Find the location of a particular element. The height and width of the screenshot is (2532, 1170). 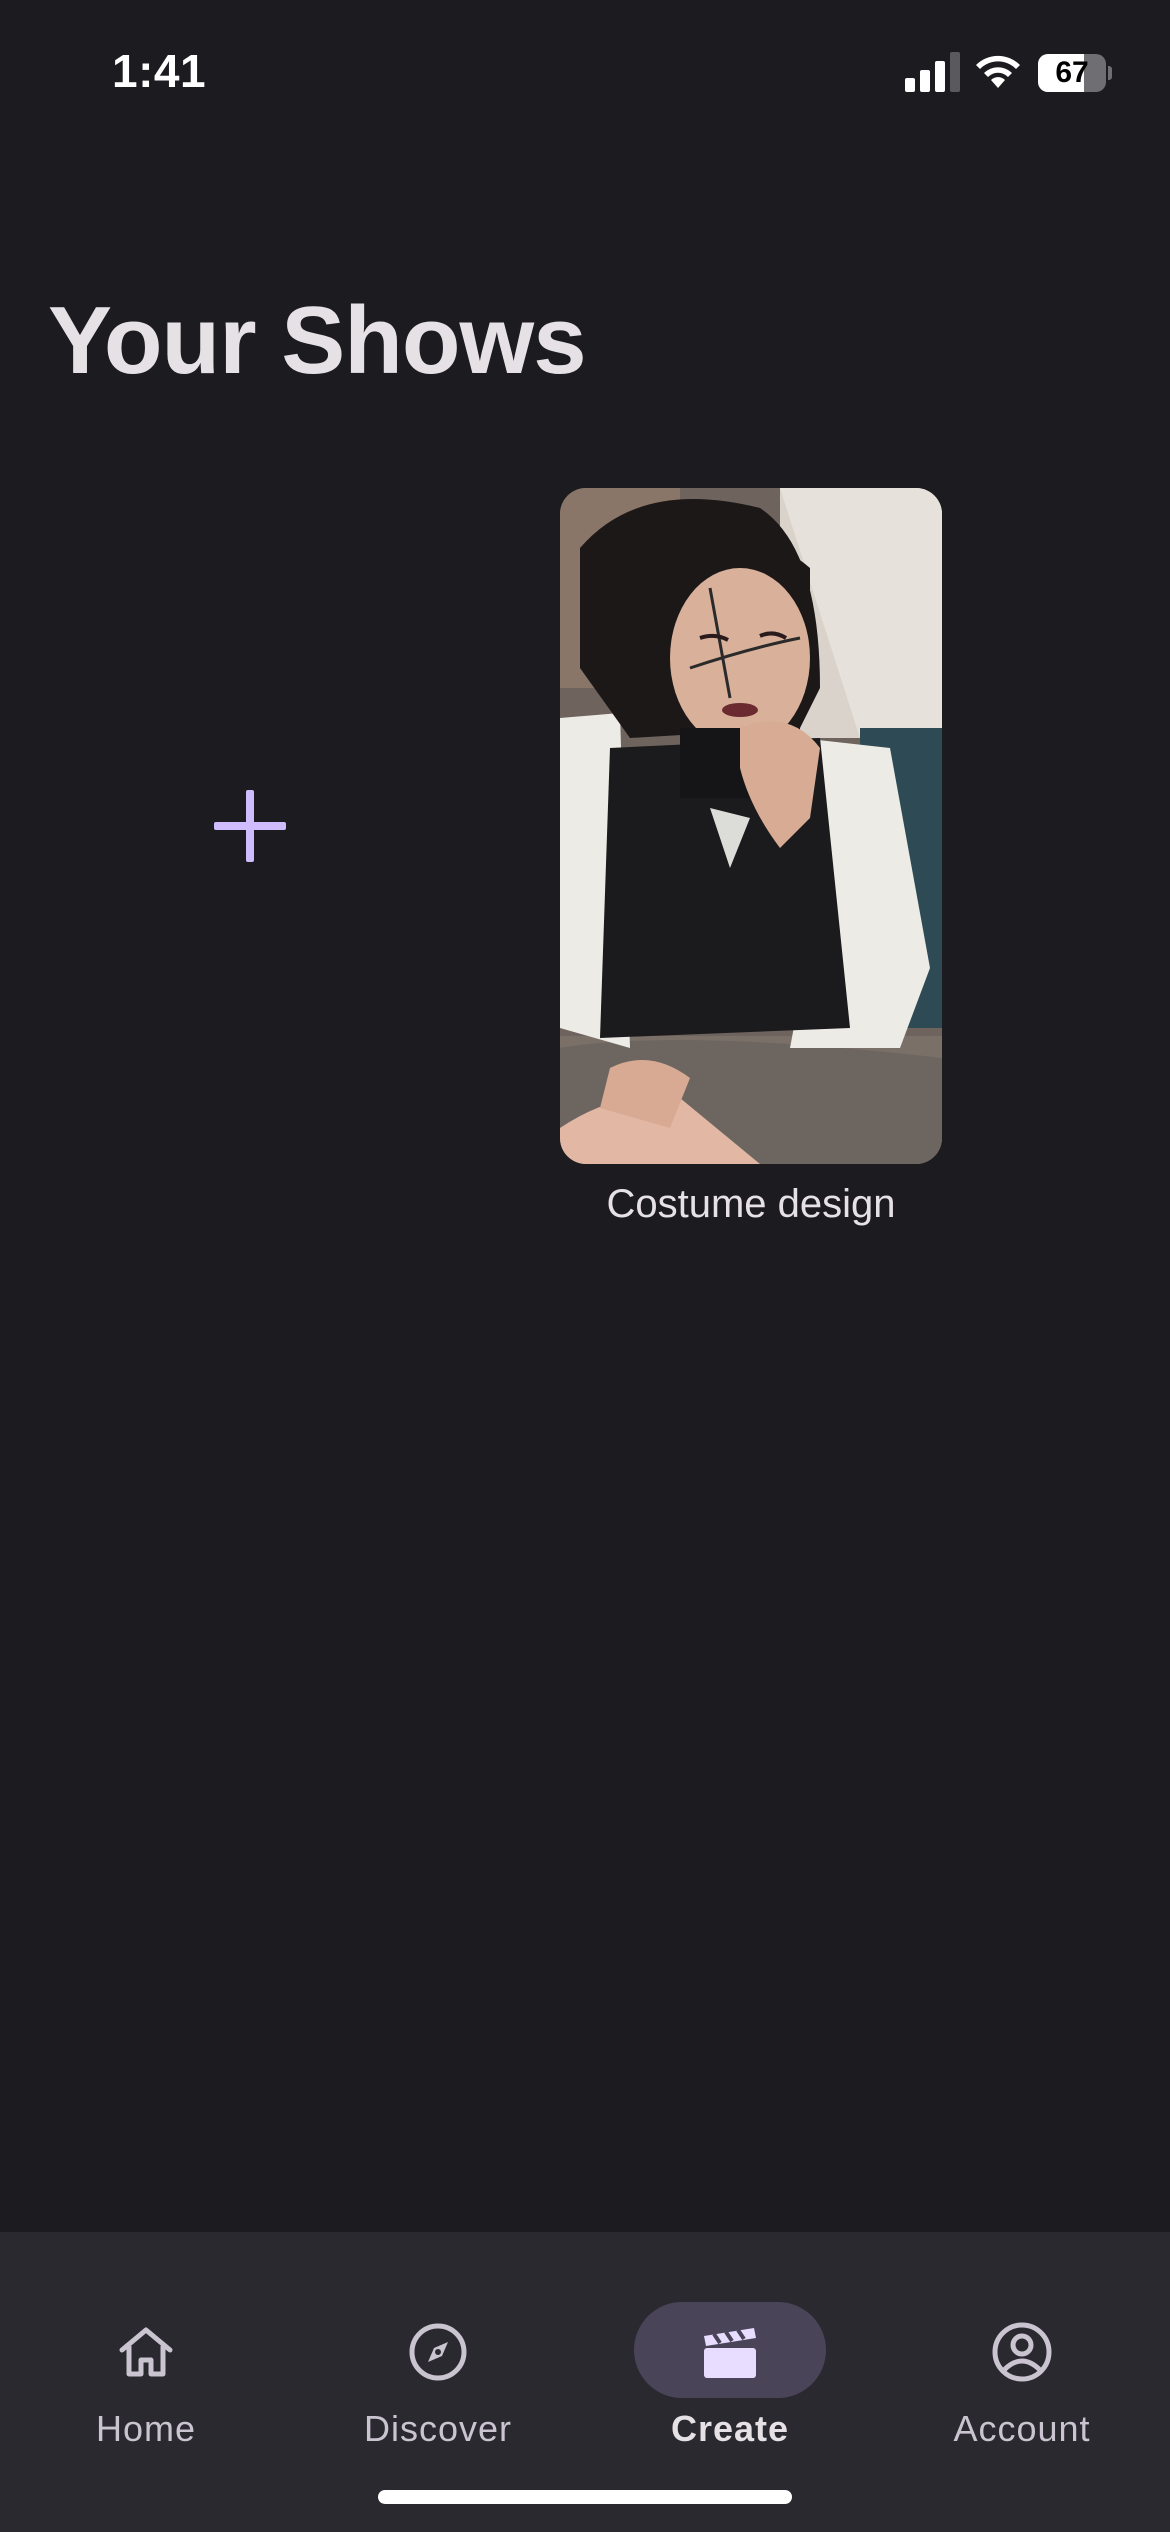

clapperboard-icon is located at coordinates (730, 2353).